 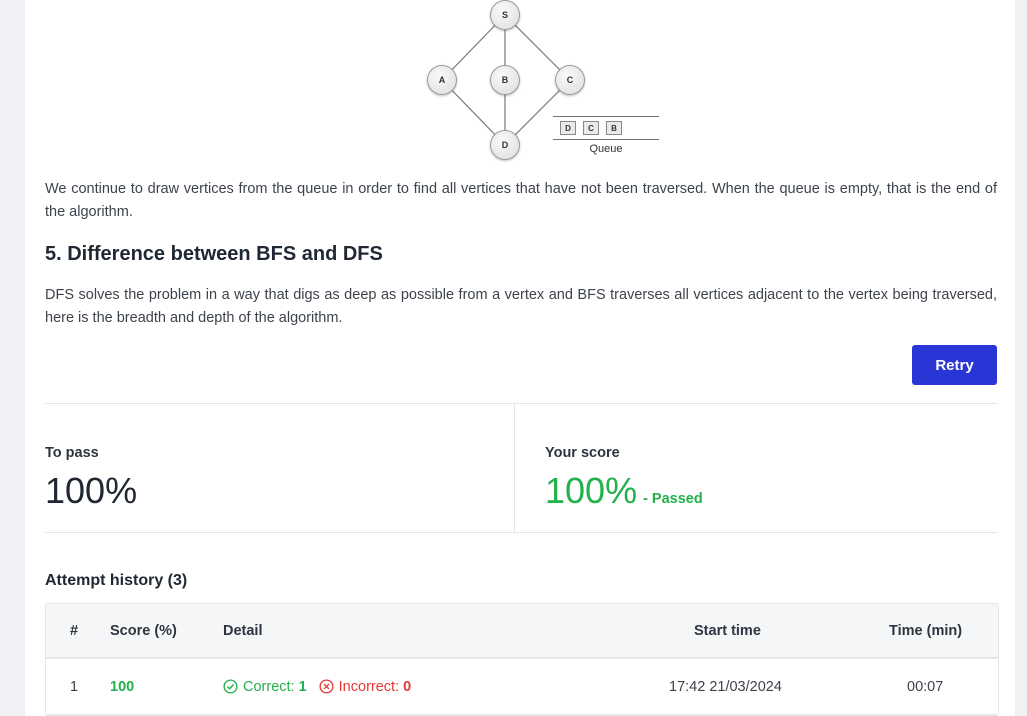 What do you see at coordinates (591, 128) in the screenshot?
I see `queue-cell: C` at bounding box center [591, 128].